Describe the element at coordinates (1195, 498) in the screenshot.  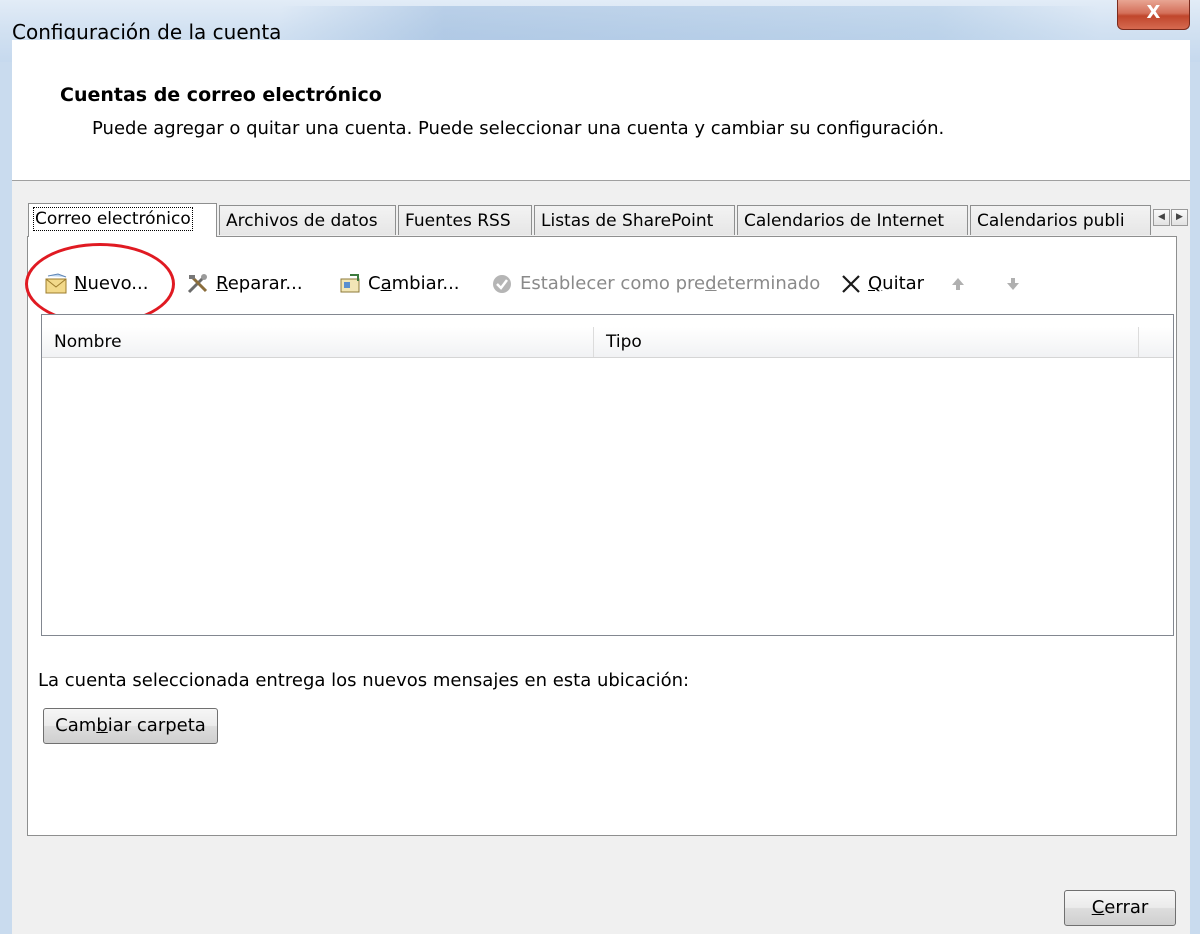
I see `window-frame-right` at that location.